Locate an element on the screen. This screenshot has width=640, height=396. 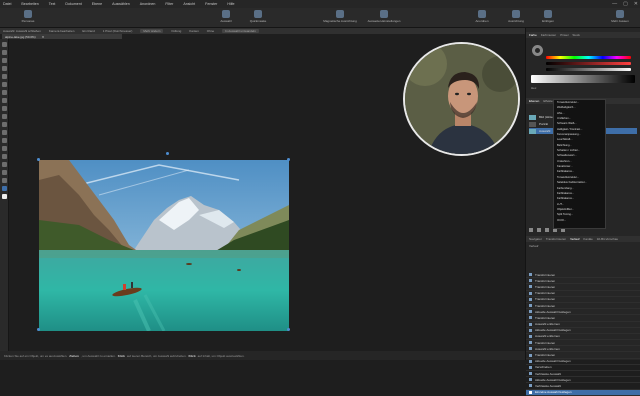
personas-button: Personas is located at coordinates (28, 16).